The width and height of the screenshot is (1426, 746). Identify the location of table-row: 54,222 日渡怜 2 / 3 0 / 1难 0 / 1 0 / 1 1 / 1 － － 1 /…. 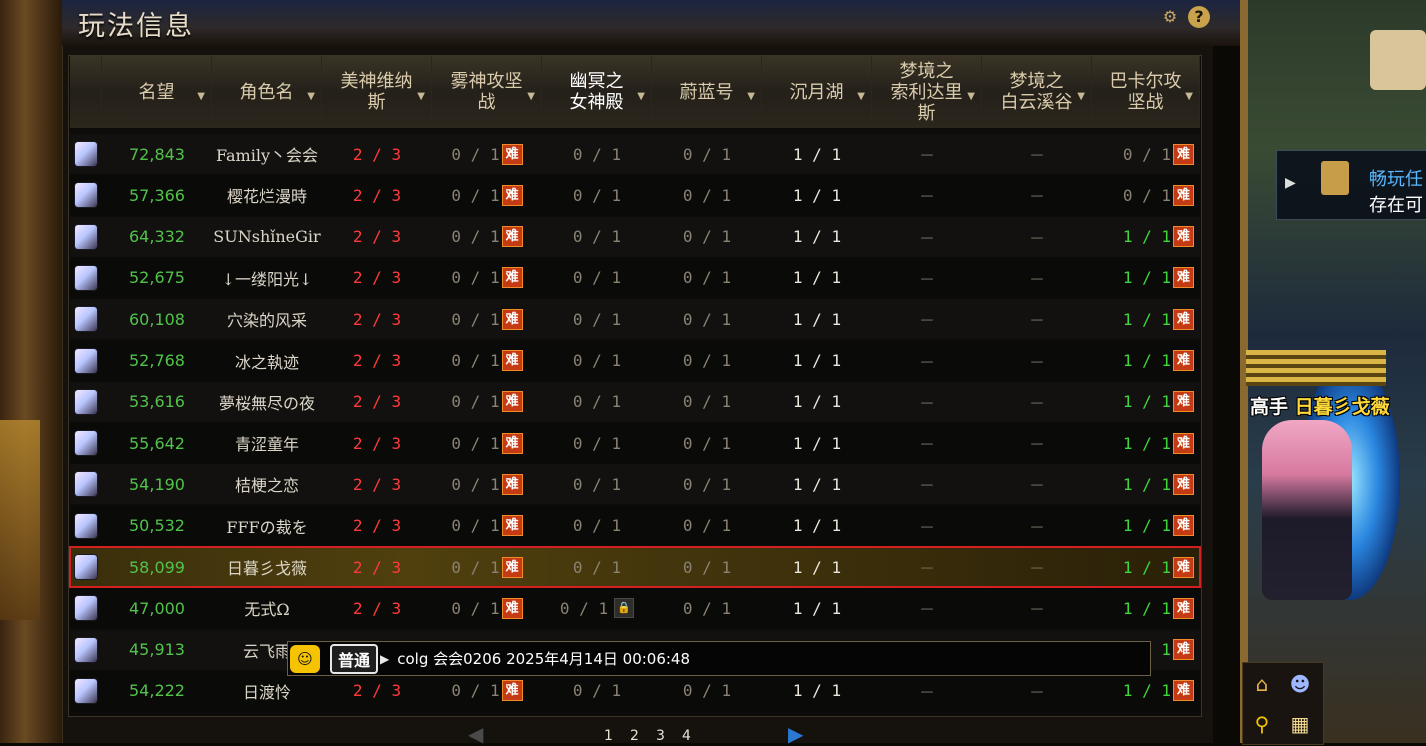
(635, 690).